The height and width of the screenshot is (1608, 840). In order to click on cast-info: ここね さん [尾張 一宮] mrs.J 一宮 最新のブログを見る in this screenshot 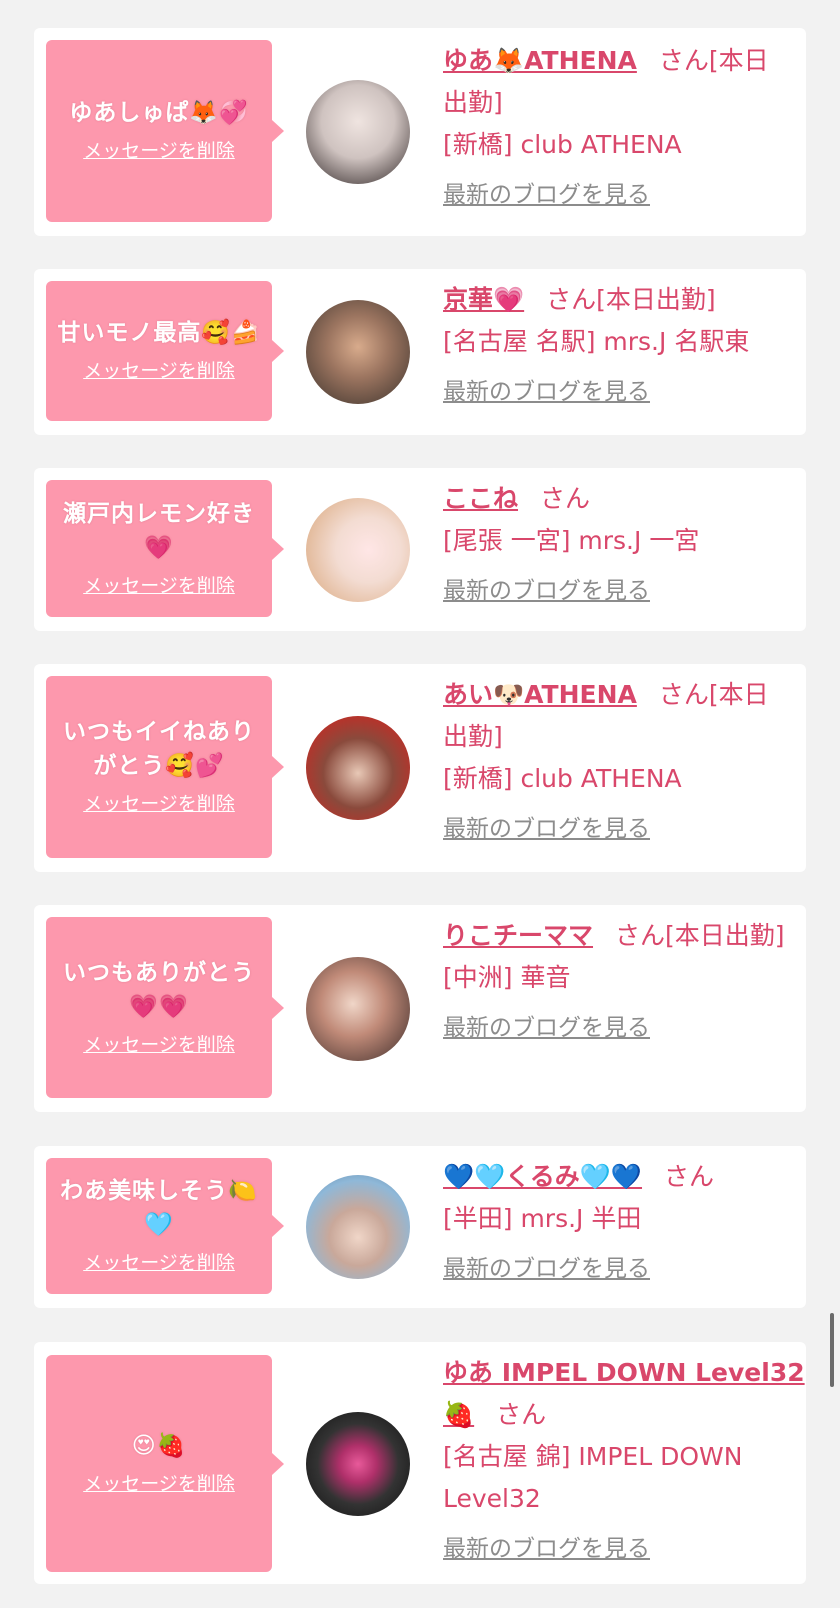, I will do `click(618, 545)`.